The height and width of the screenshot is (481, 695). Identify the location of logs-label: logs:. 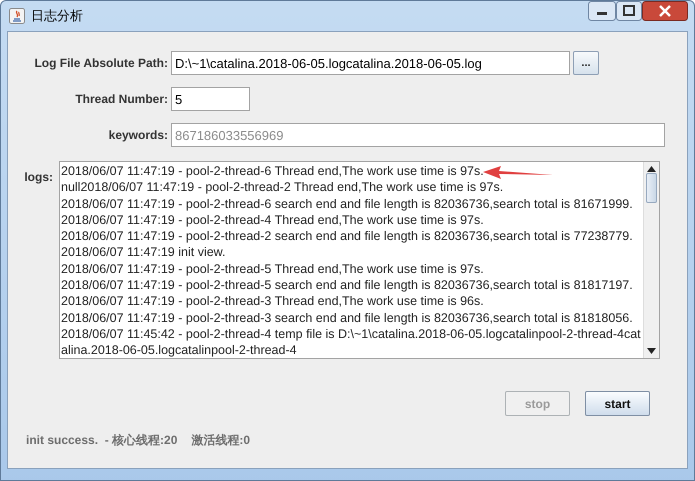
(38, 177).